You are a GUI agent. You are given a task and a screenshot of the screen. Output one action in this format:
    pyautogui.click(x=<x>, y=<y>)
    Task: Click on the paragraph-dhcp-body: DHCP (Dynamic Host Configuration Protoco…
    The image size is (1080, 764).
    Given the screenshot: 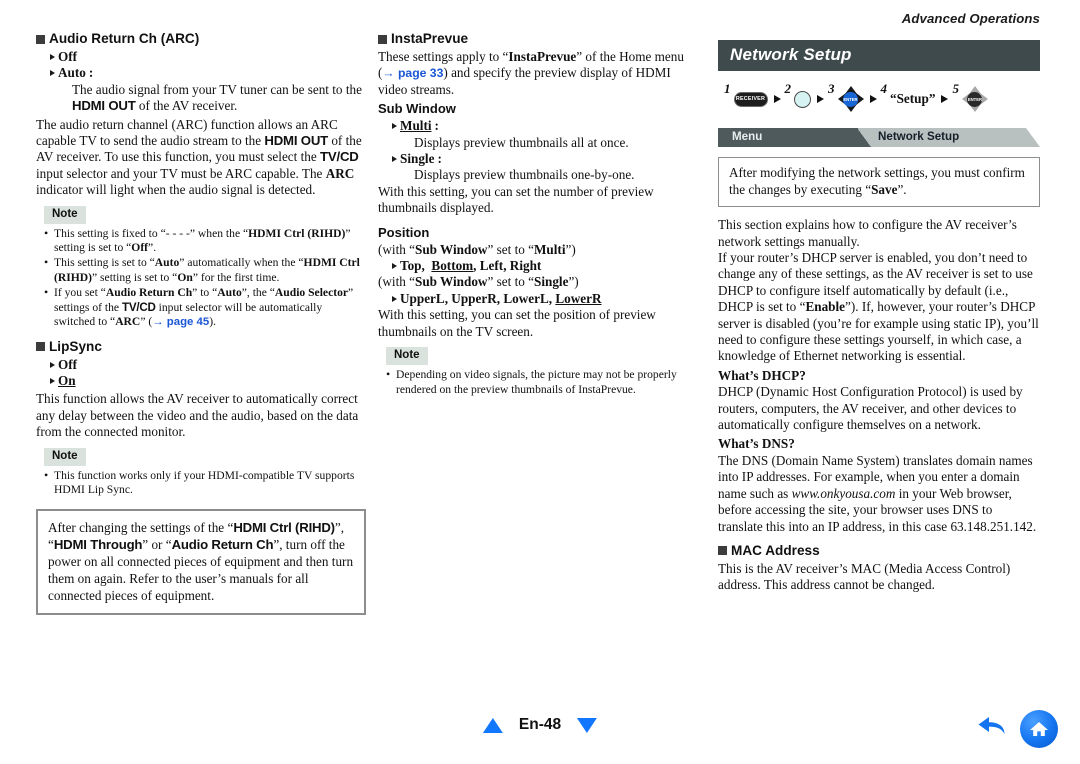 What is the action you would take?
    pyautogui.click(x=870, y=408)
    